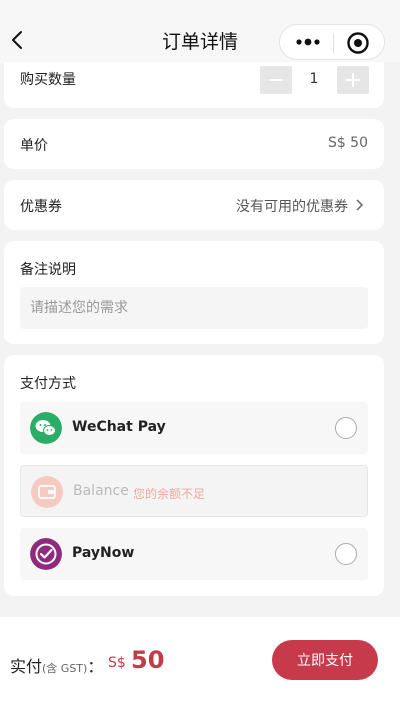  What do you see at coordinates (360, 205) in the screenshot?
I see `chevron-right-icon` at bounding box center [360, 205].